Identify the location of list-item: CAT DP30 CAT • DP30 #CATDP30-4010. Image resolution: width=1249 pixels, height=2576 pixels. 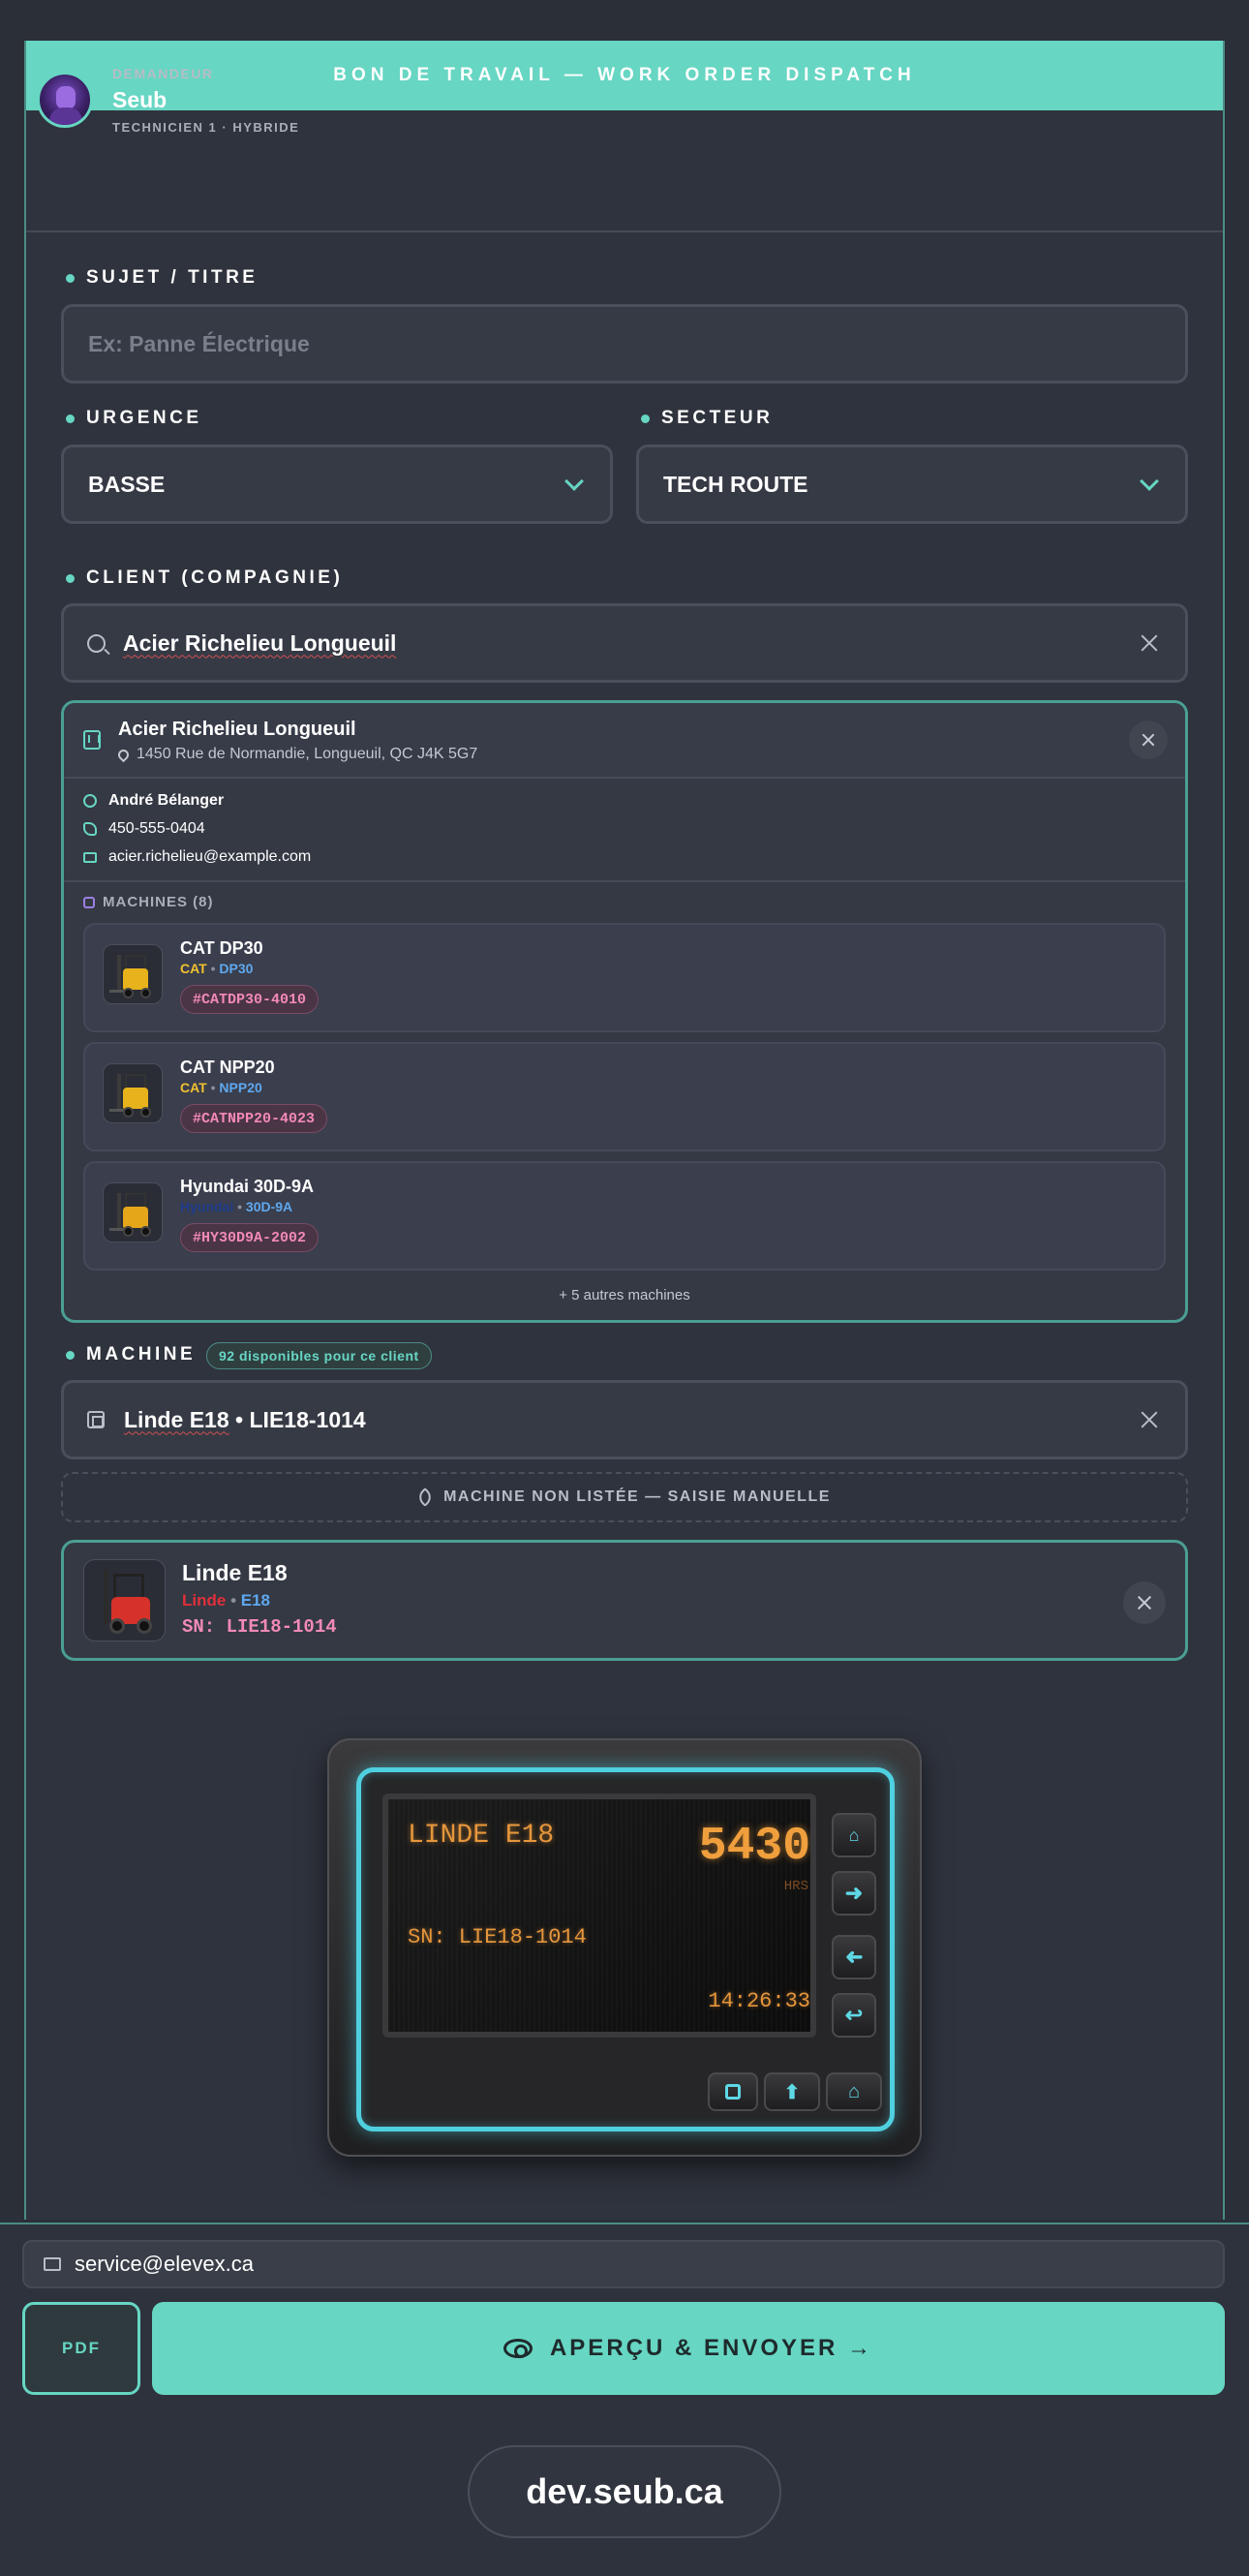
(624, 977).